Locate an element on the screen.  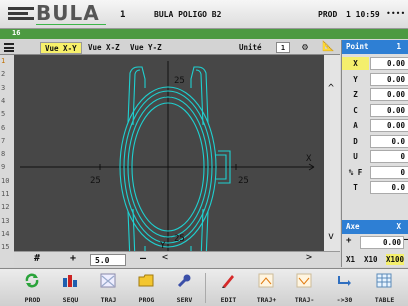
more-dots-icon: •••• is located at coordinates (395, 13).